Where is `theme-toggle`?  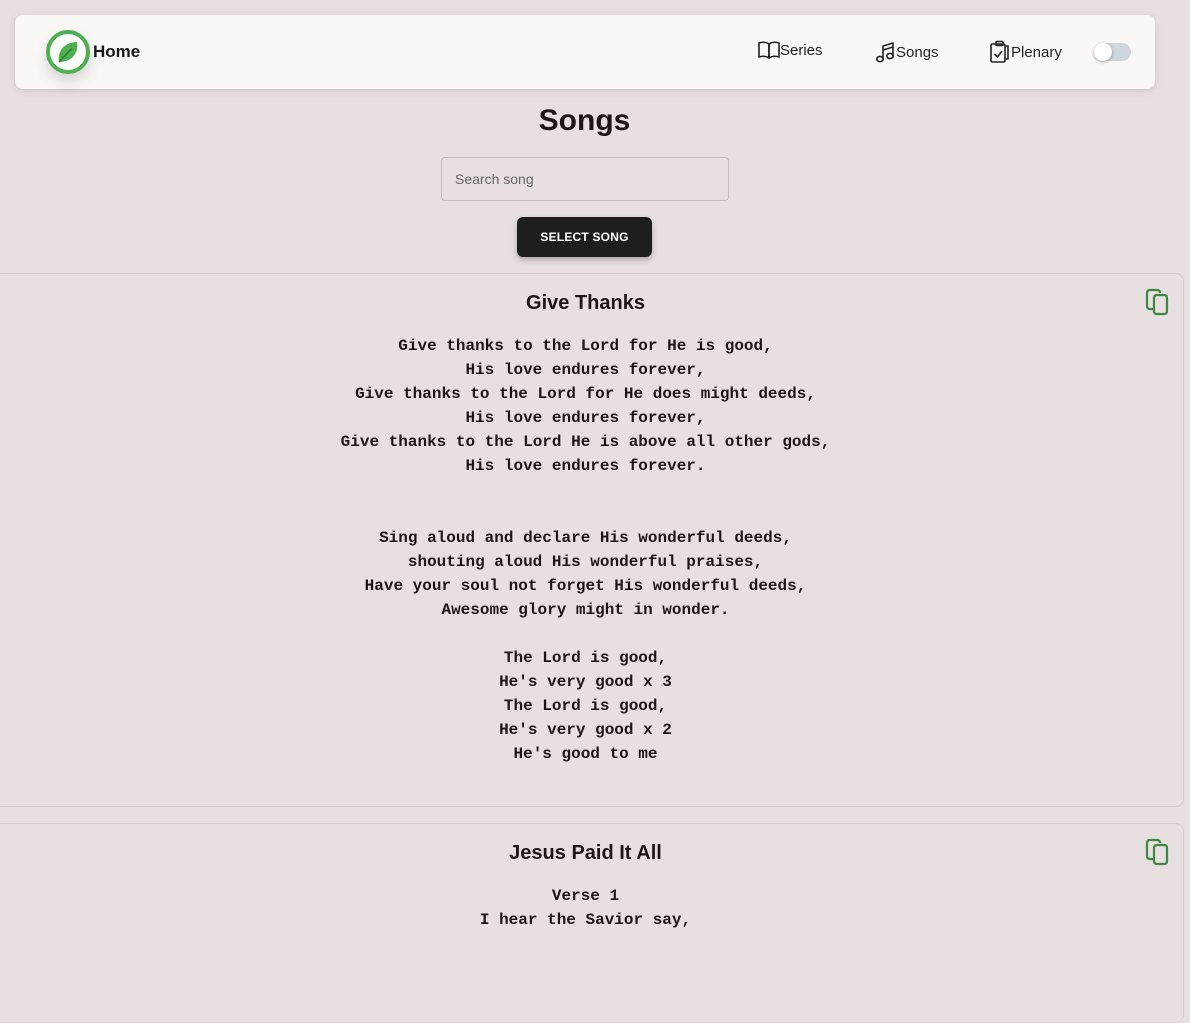 theme-toggle is located at coordinates (1112, 52).